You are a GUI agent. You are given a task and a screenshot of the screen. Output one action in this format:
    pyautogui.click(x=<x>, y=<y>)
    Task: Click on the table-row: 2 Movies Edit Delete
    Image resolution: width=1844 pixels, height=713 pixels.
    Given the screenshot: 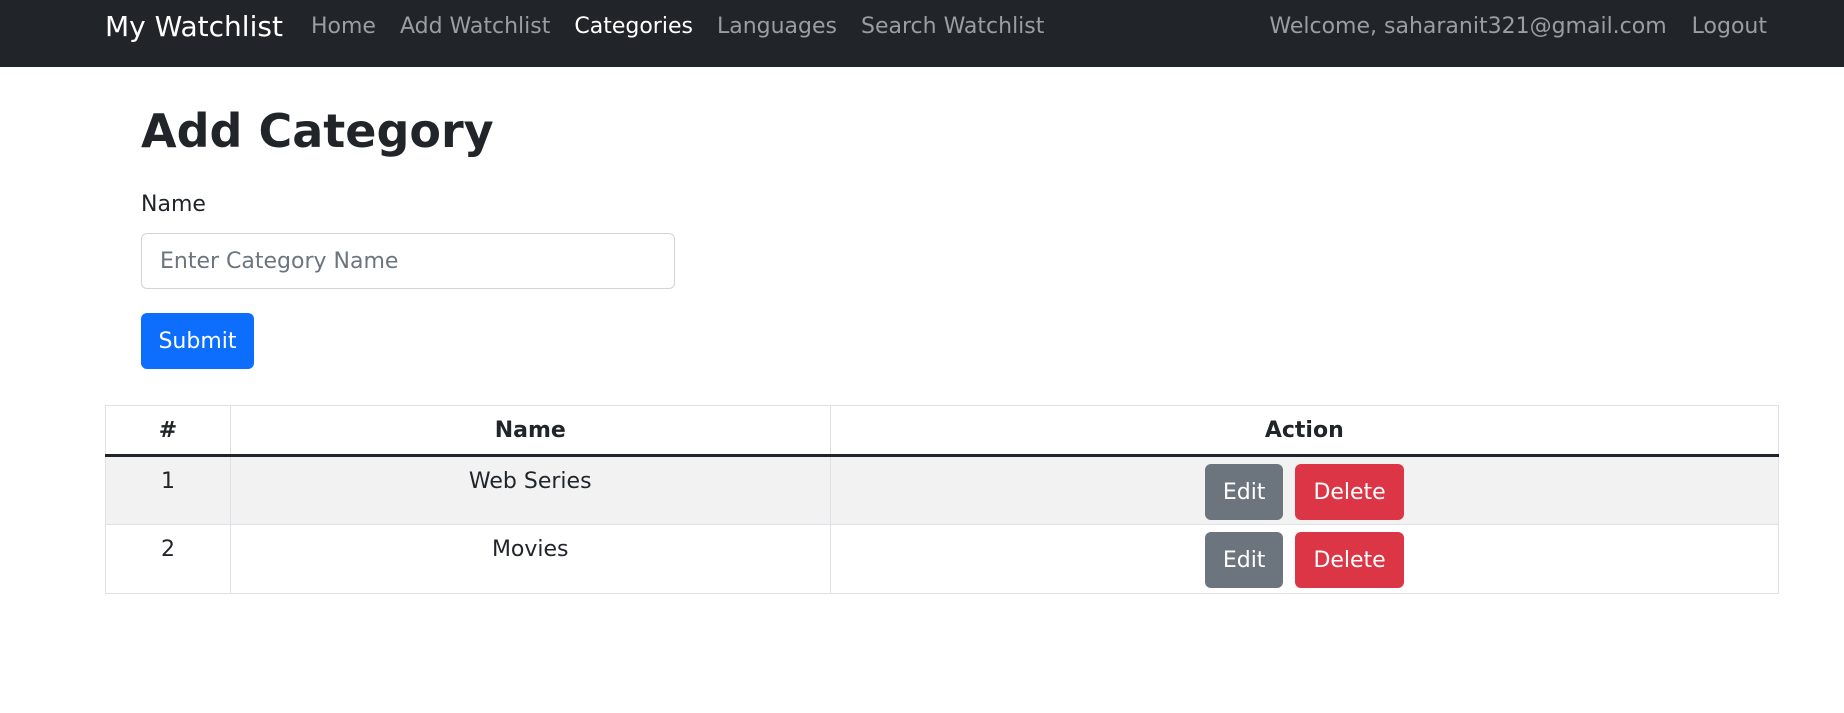 What is the action you would take?
    pyautogui.click(x=942, y=559)
    